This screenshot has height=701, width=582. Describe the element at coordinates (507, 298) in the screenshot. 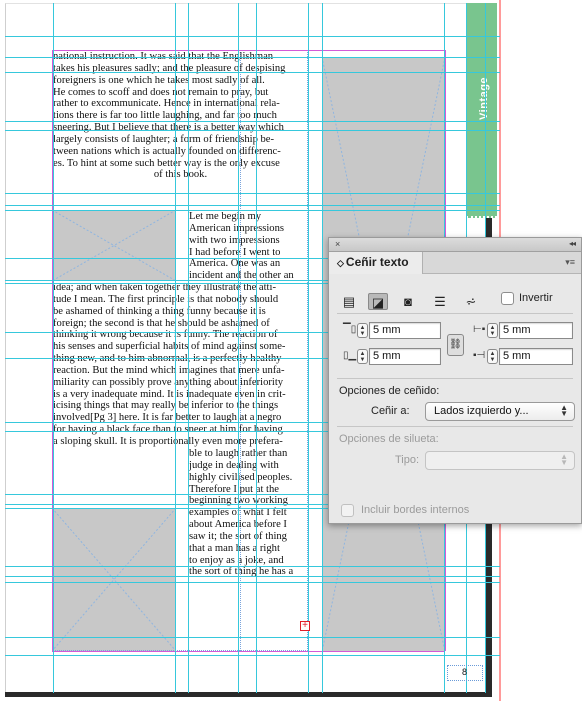

I see `invert-checkbox` at that location.